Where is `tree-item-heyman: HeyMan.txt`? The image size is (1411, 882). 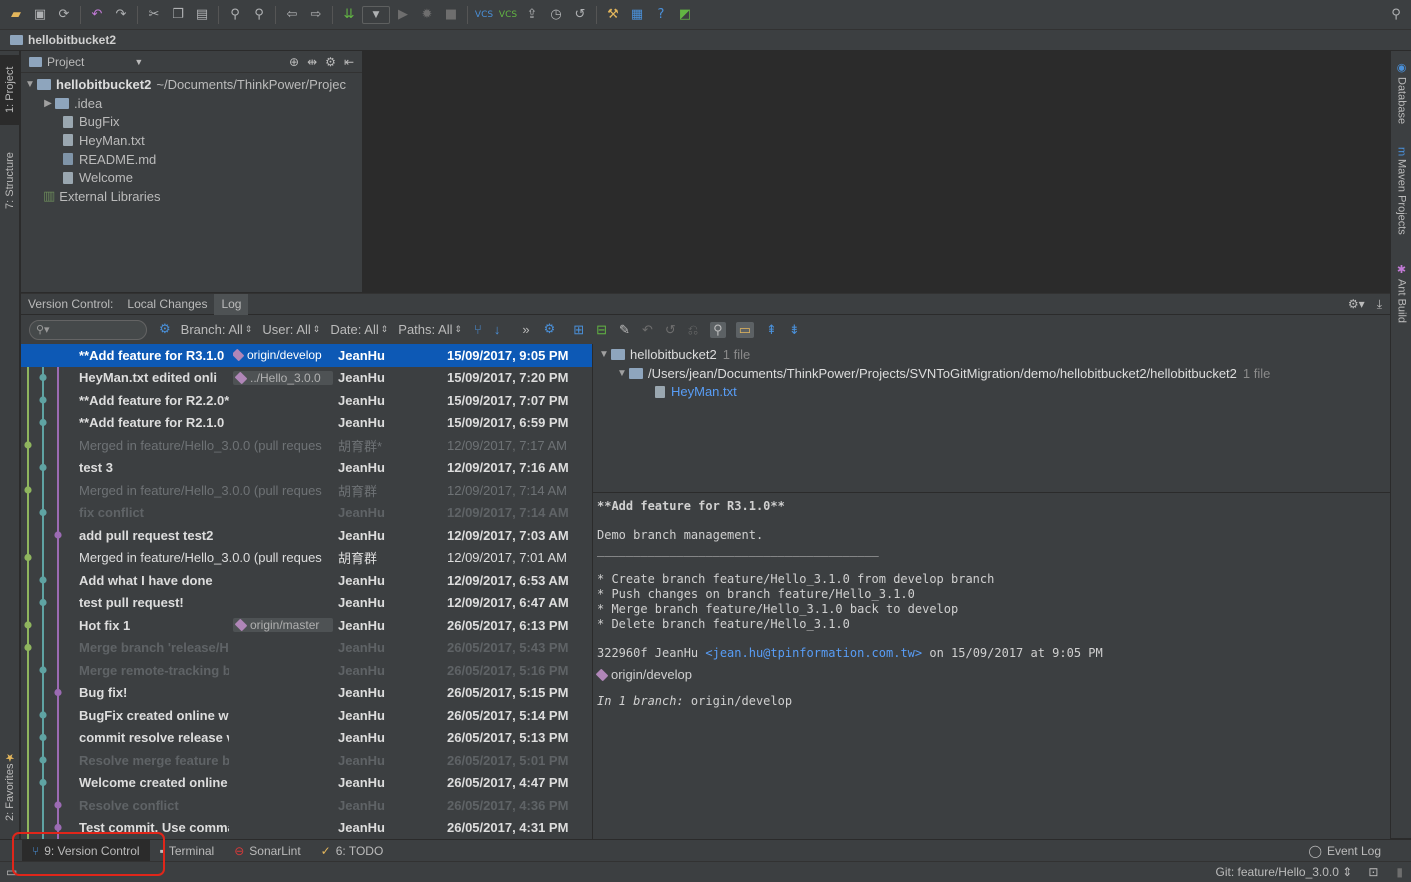 tree-item-heyman: HeyMan.txt is located at coordinates (191, 140).